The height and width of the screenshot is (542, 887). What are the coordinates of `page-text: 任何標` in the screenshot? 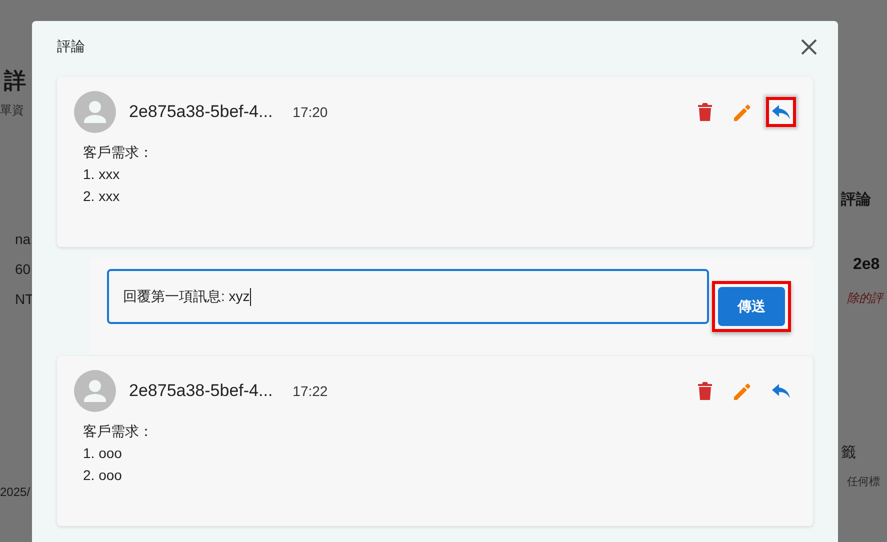 It's located at (863, 482).